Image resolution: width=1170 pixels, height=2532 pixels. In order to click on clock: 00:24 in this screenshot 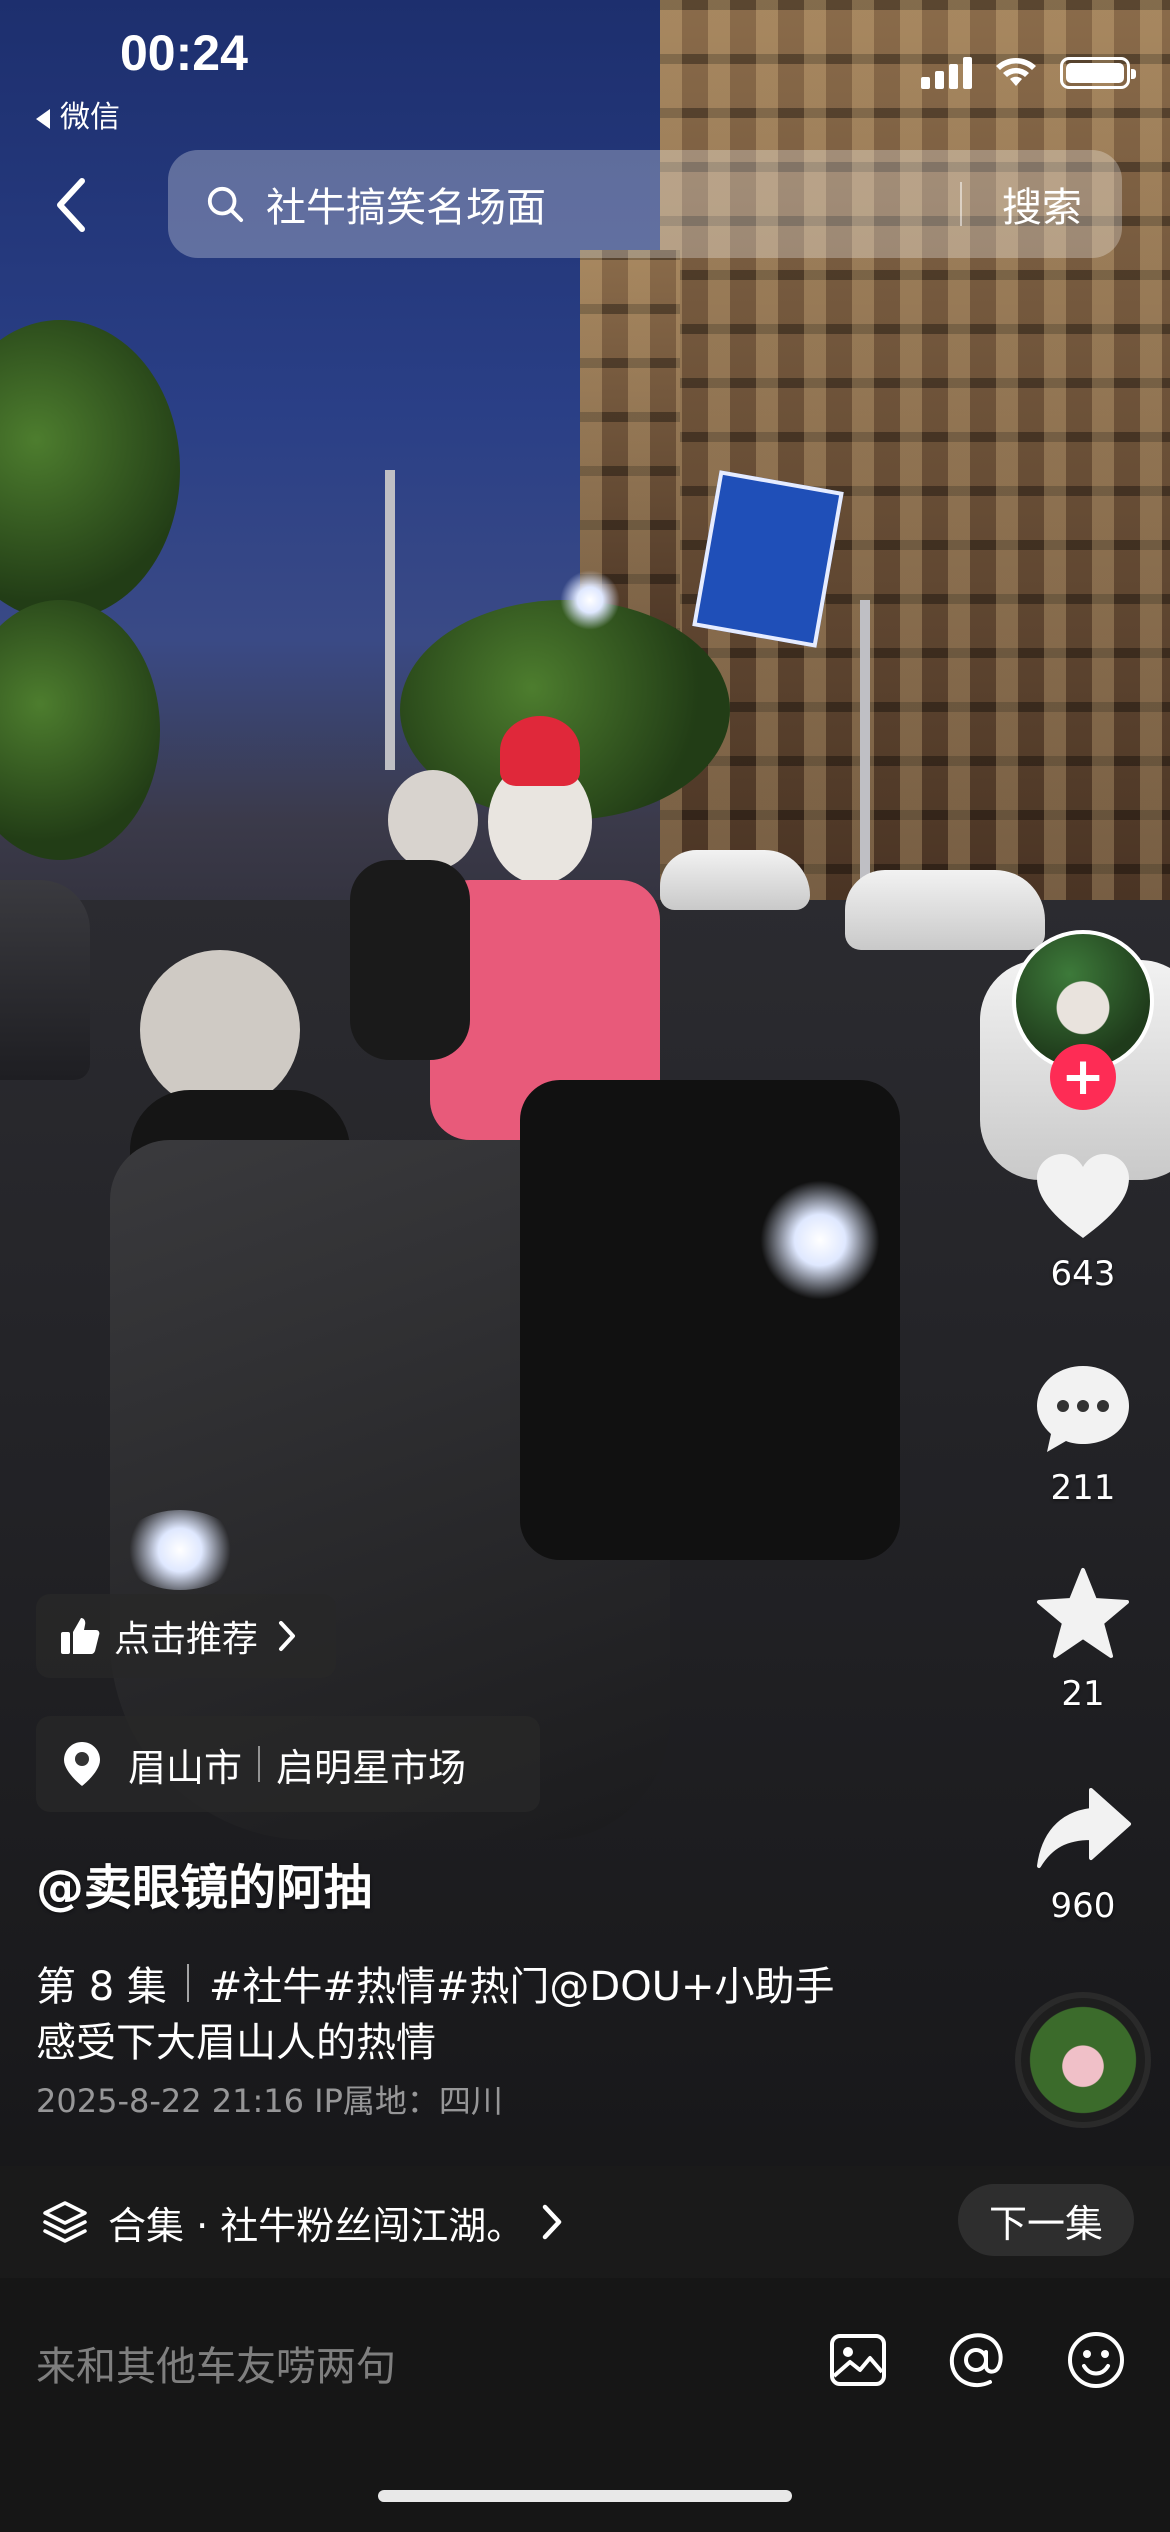, I will do `click(184, 53)`.